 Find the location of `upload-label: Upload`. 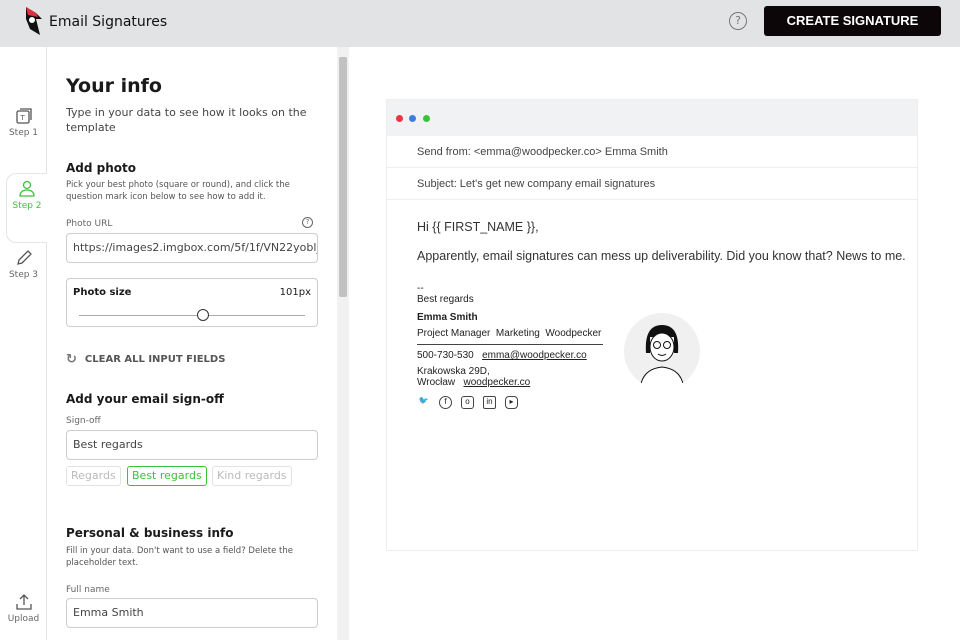

upload-label: Upload is located at coordinates (23, 619).